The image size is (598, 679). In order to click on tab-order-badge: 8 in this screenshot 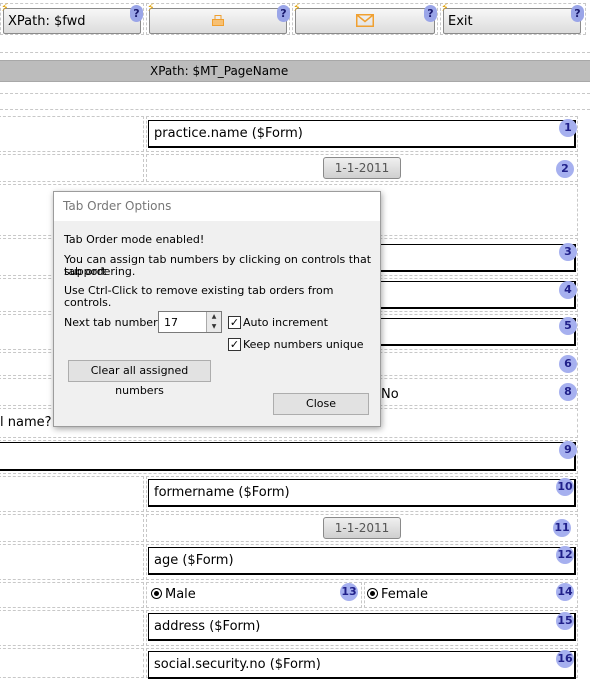, I will do `click(568, 392)`.